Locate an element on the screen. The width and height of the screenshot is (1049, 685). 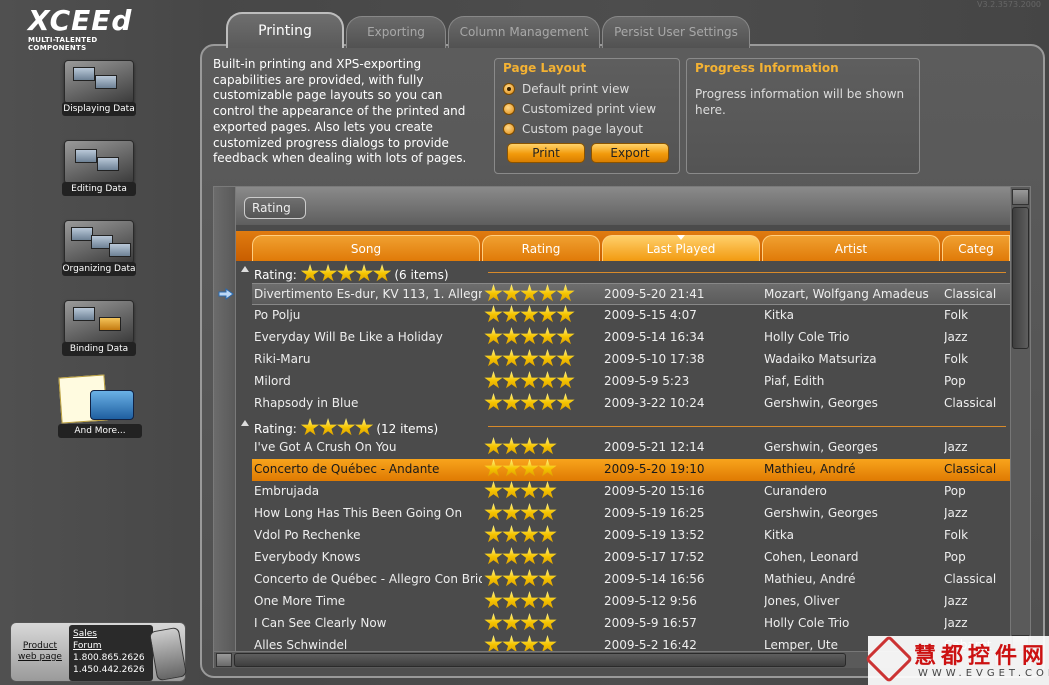
horizontal-scroll-thumb is located at coordinates (540, 660).